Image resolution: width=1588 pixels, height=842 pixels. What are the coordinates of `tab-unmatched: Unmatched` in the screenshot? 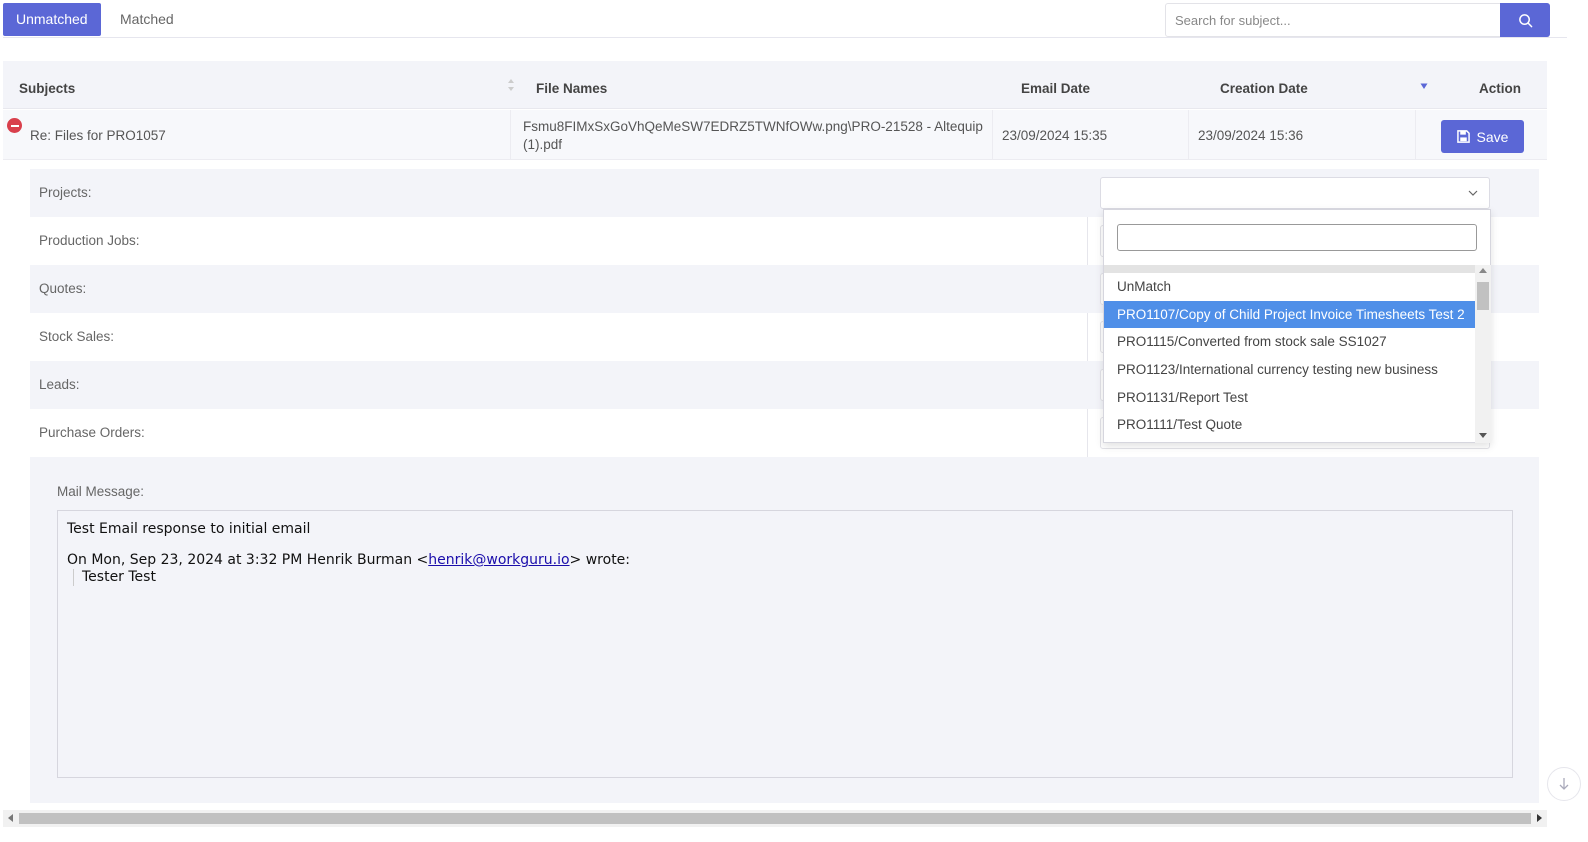 It's located at (52, 19).